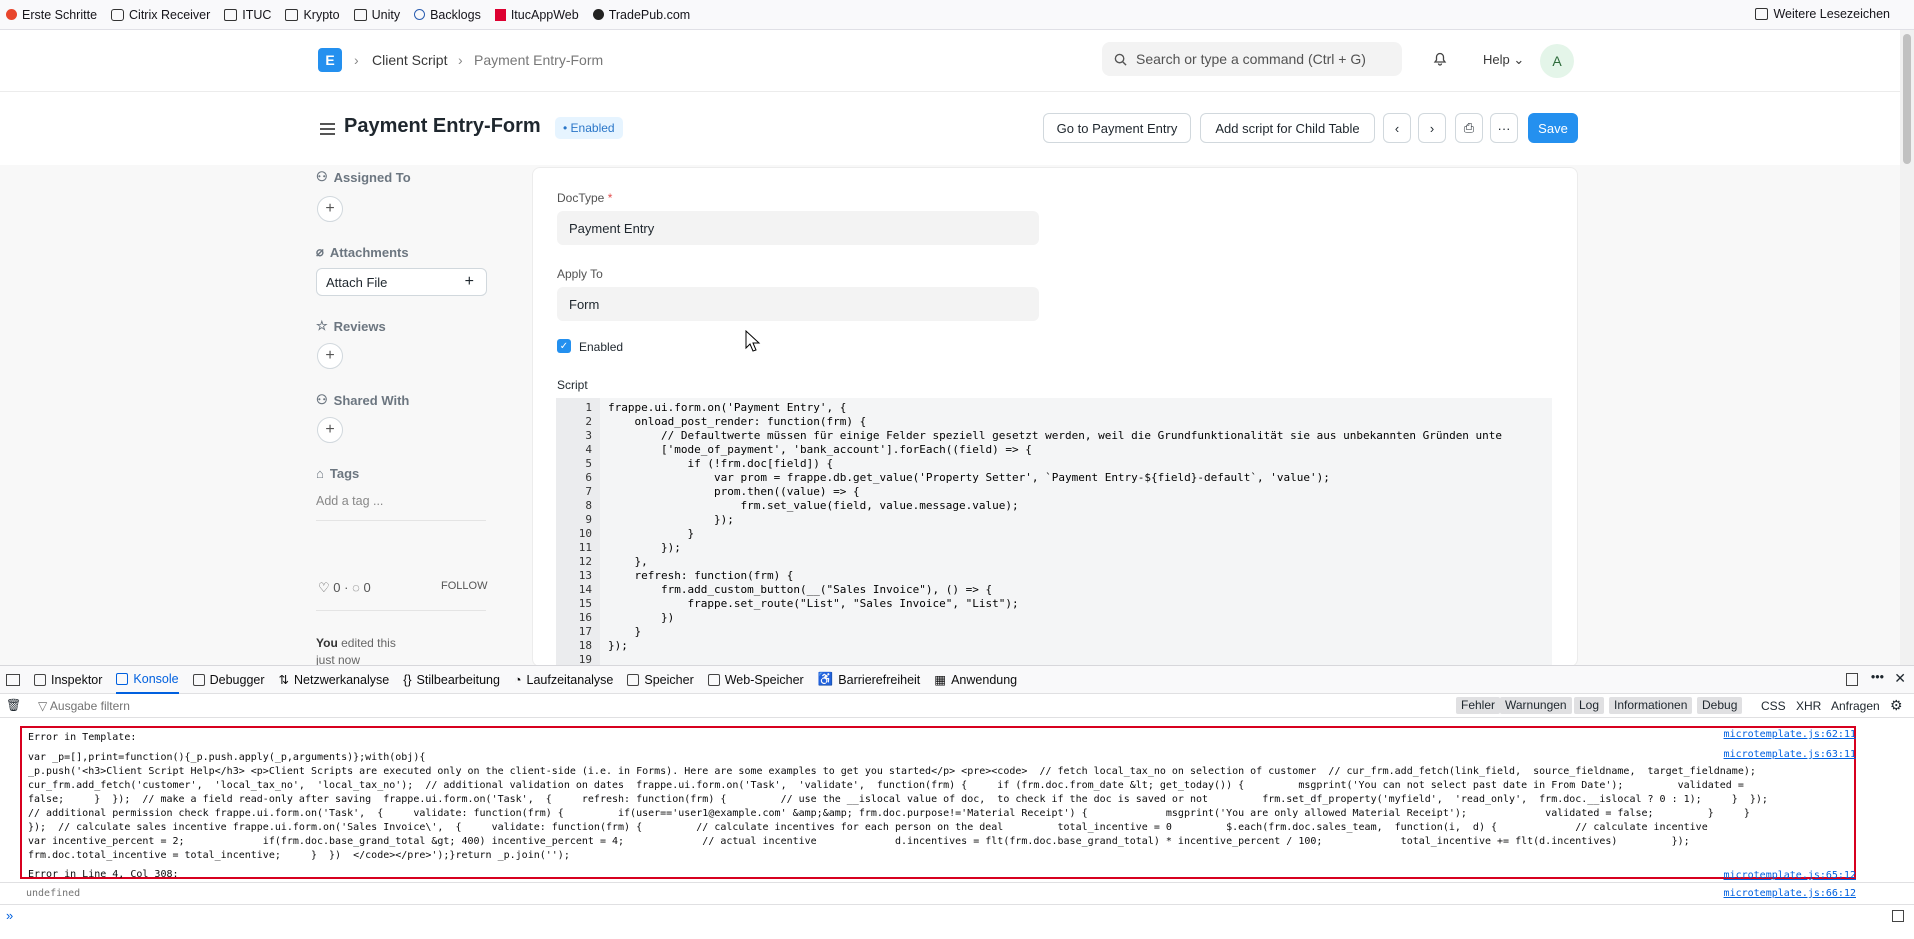 The width and height of the screenshot is (1914, 939). What do you see at coordinates (464, 586) in the screenshot?
I see `follow-button: FOLLOW` at bounding box center [464, 586].